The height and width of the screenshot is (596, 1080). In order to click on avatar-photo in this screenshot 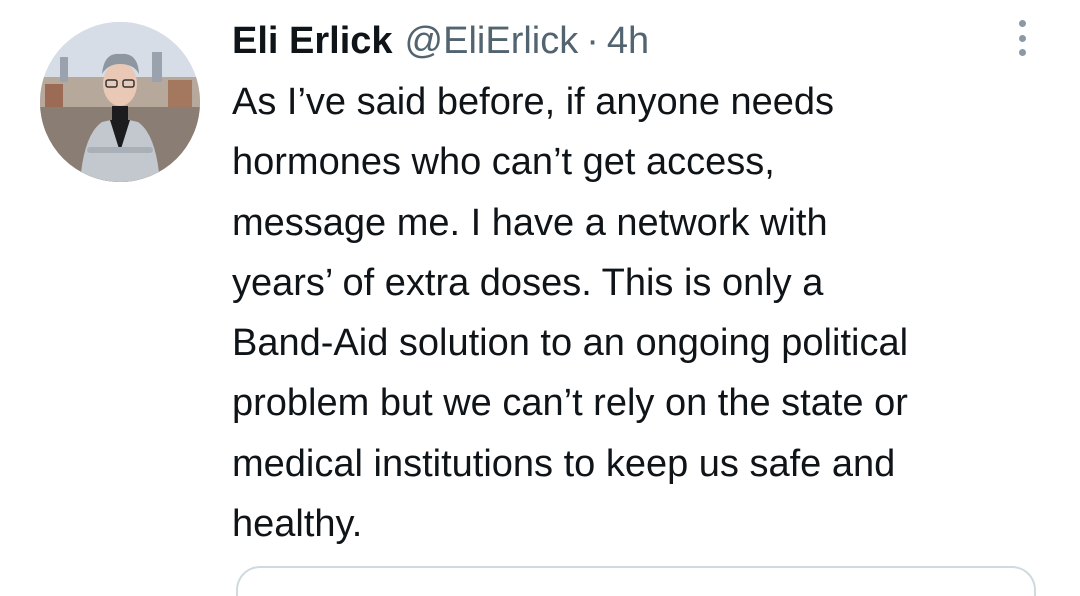, I will do `click(120, 102)`.